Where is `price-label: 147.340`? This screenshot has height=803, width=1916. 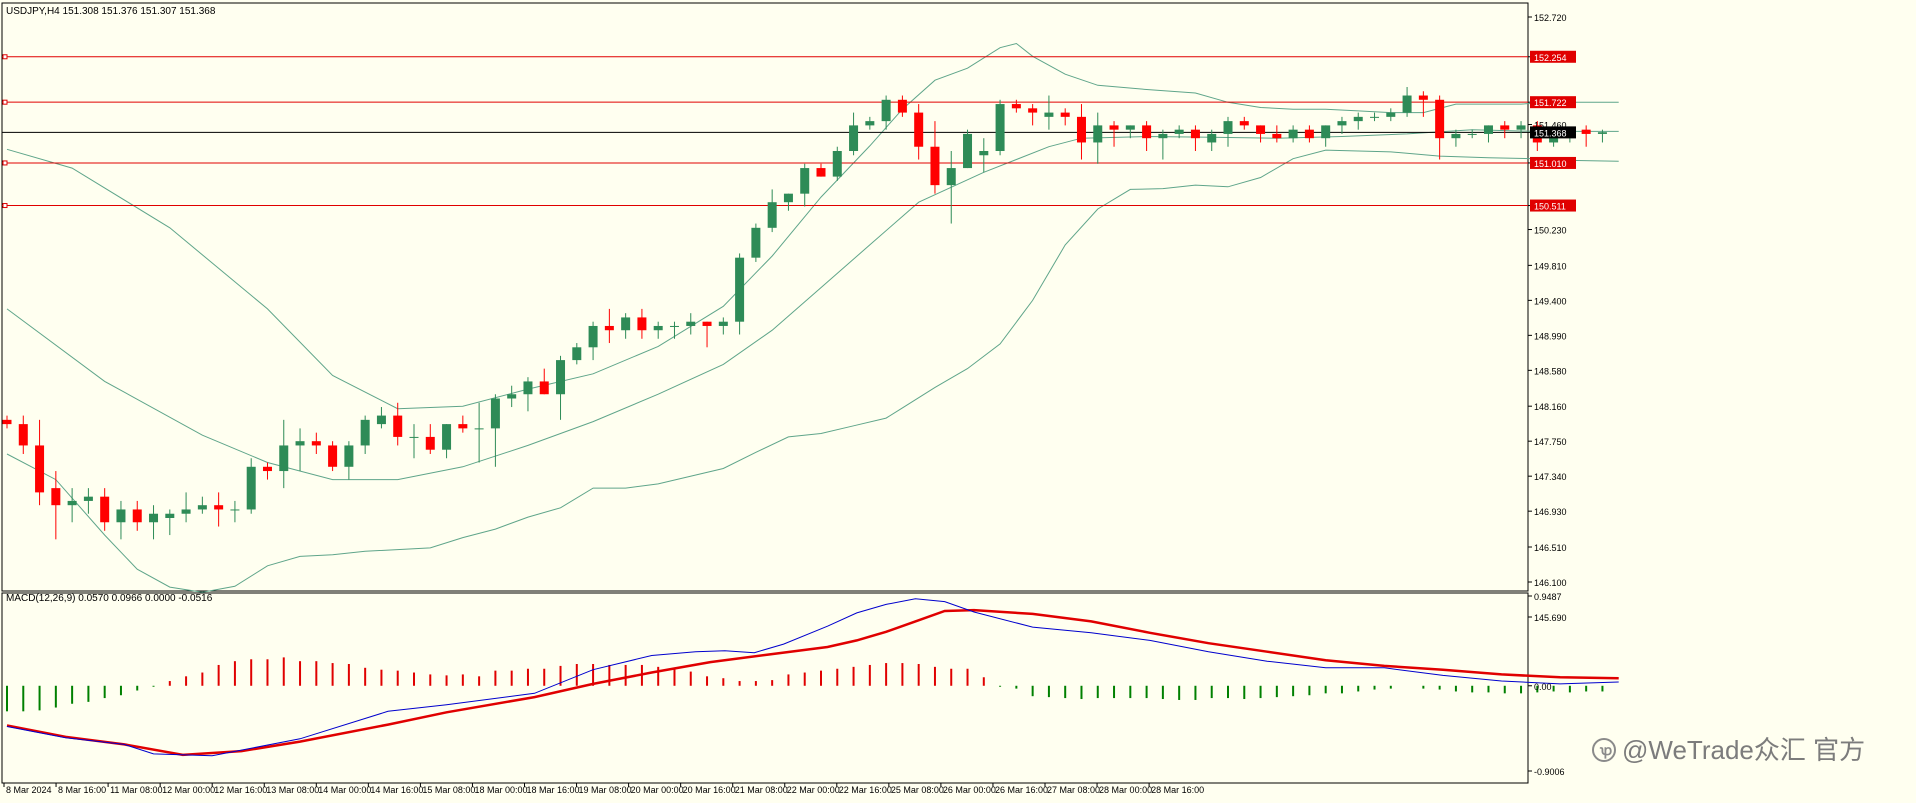
price-label: 147.340 is located at coordinates (1550, 477).